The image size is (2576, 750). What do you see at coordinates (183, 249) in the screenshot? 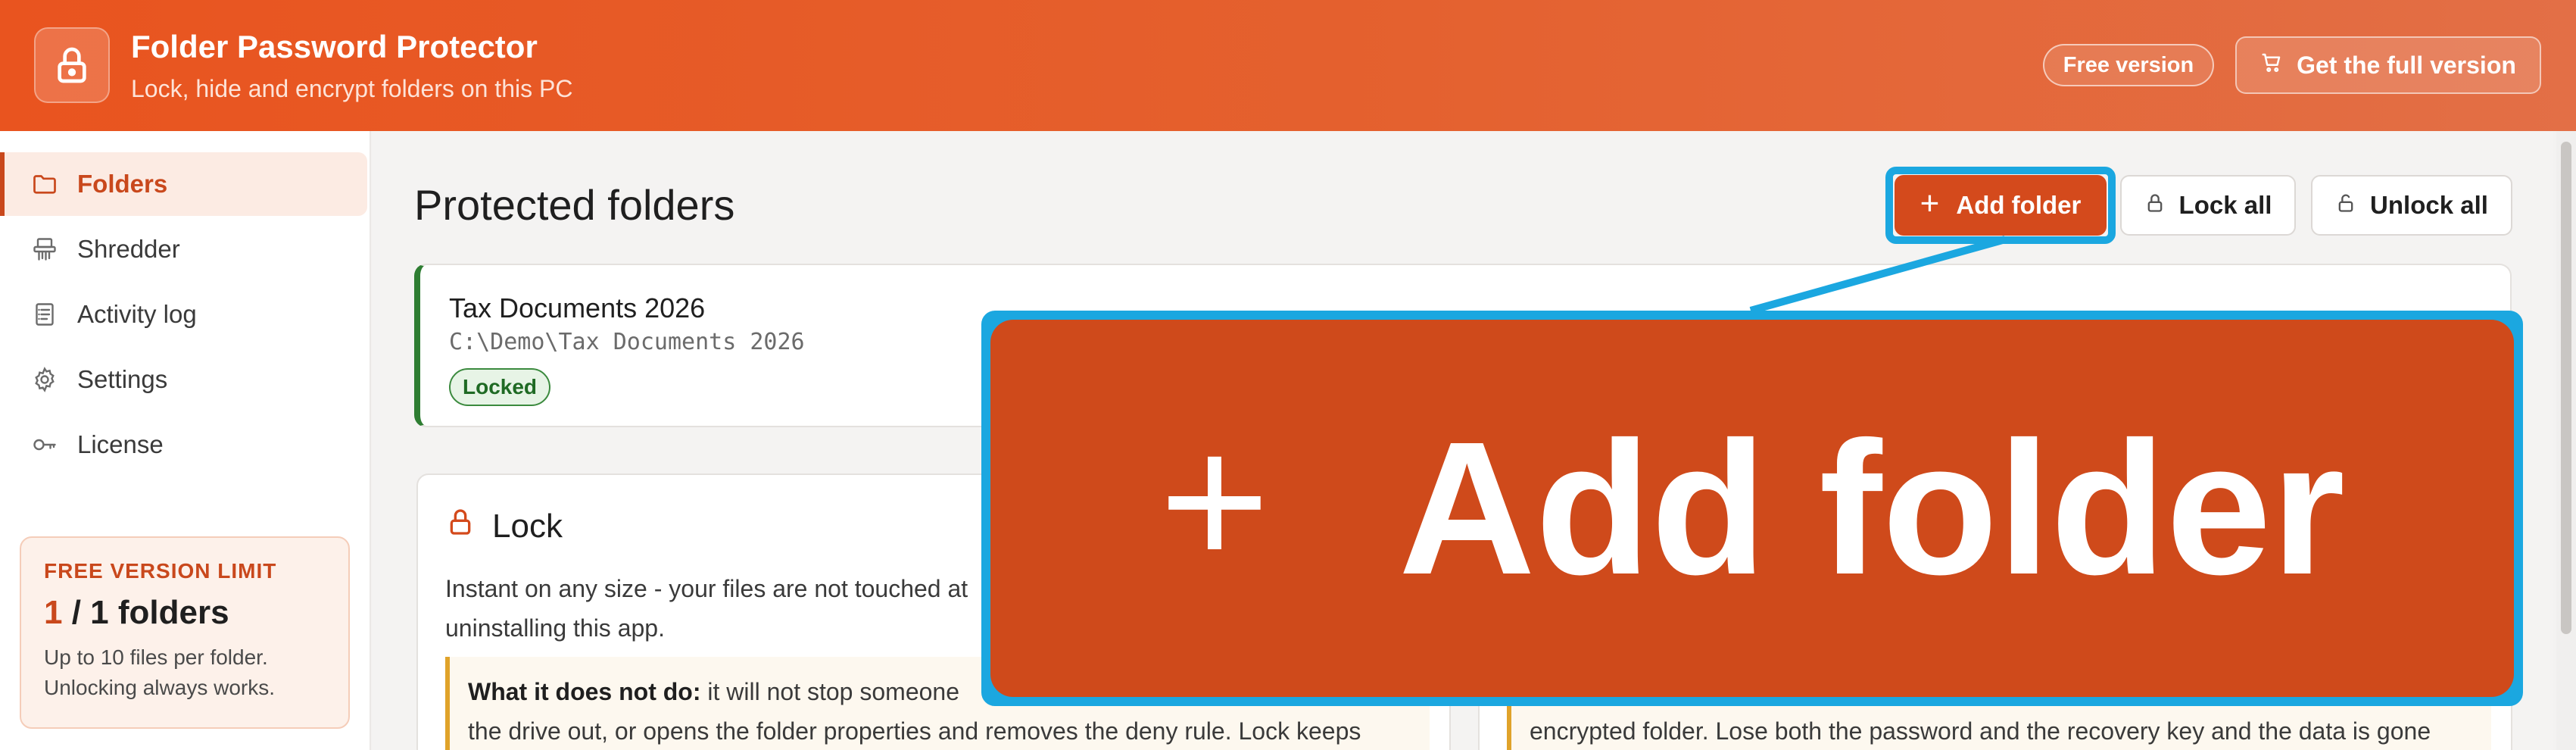
I see `sidebar-item-shredder: Shredder` at bounding box center [183, 249].